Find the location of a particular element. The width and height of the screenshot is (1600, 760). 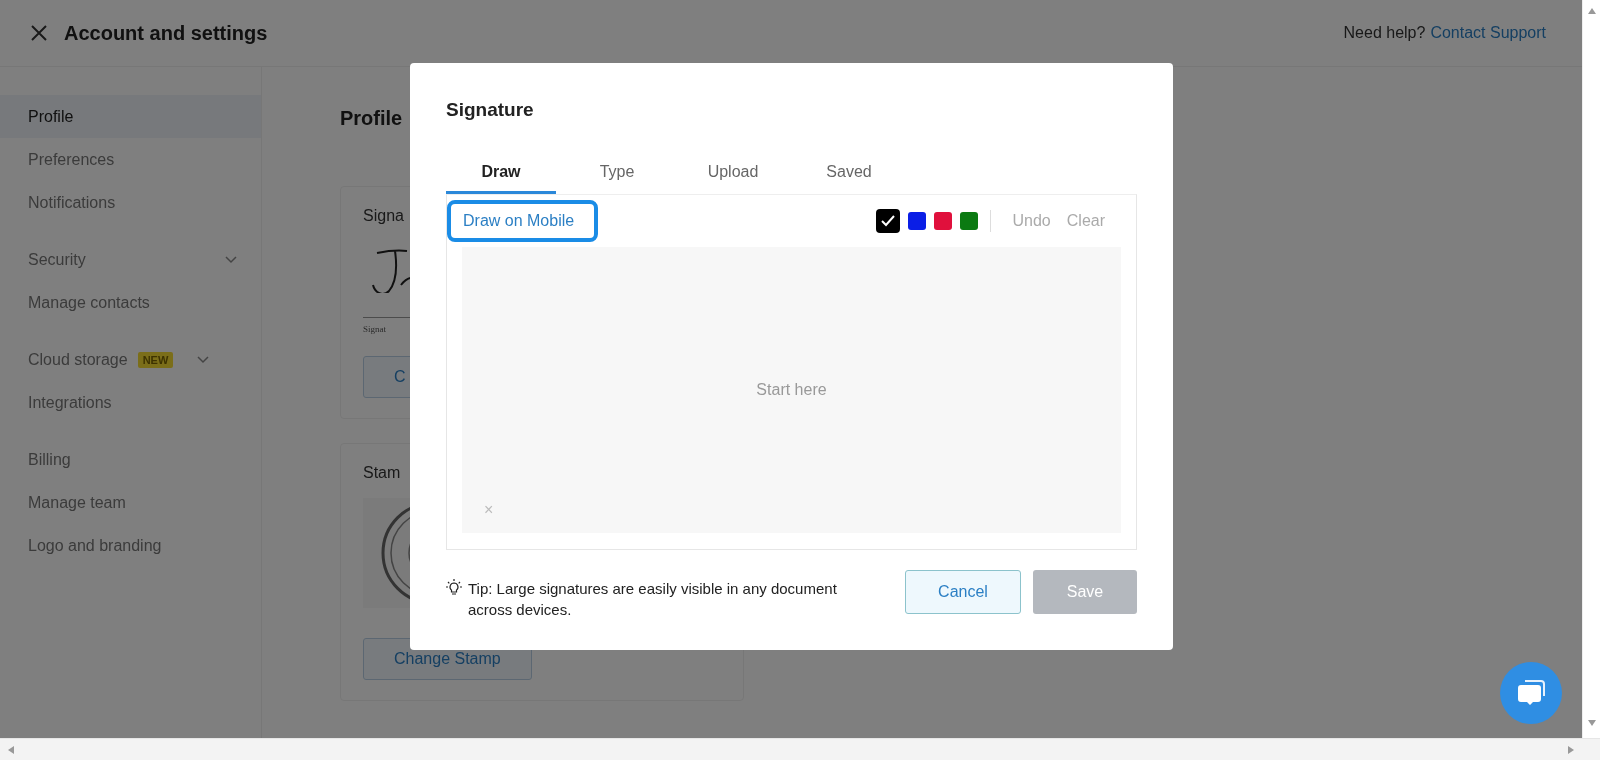

lightbulb-icon is located at coordinates (454, 588).